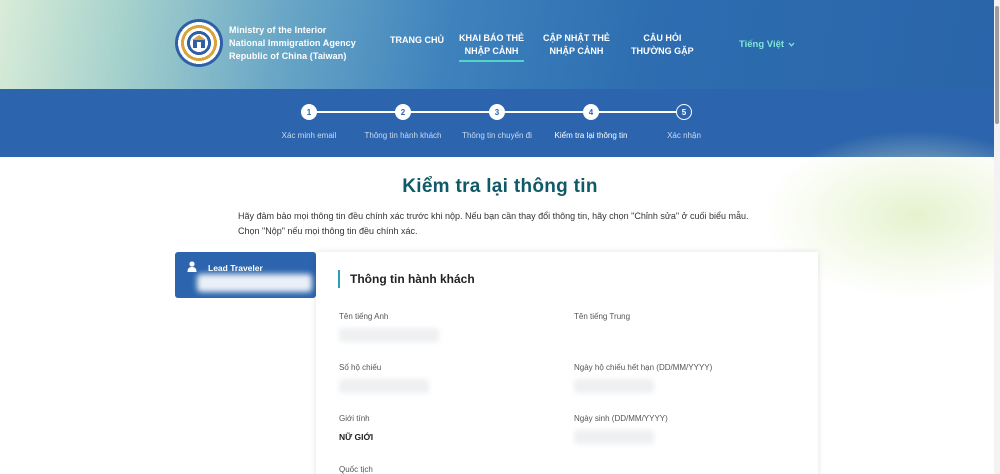 This screenshot has width=1000, height=474. I want to click on lead-traveler-card: Lead Traveler, so click(245, 275).